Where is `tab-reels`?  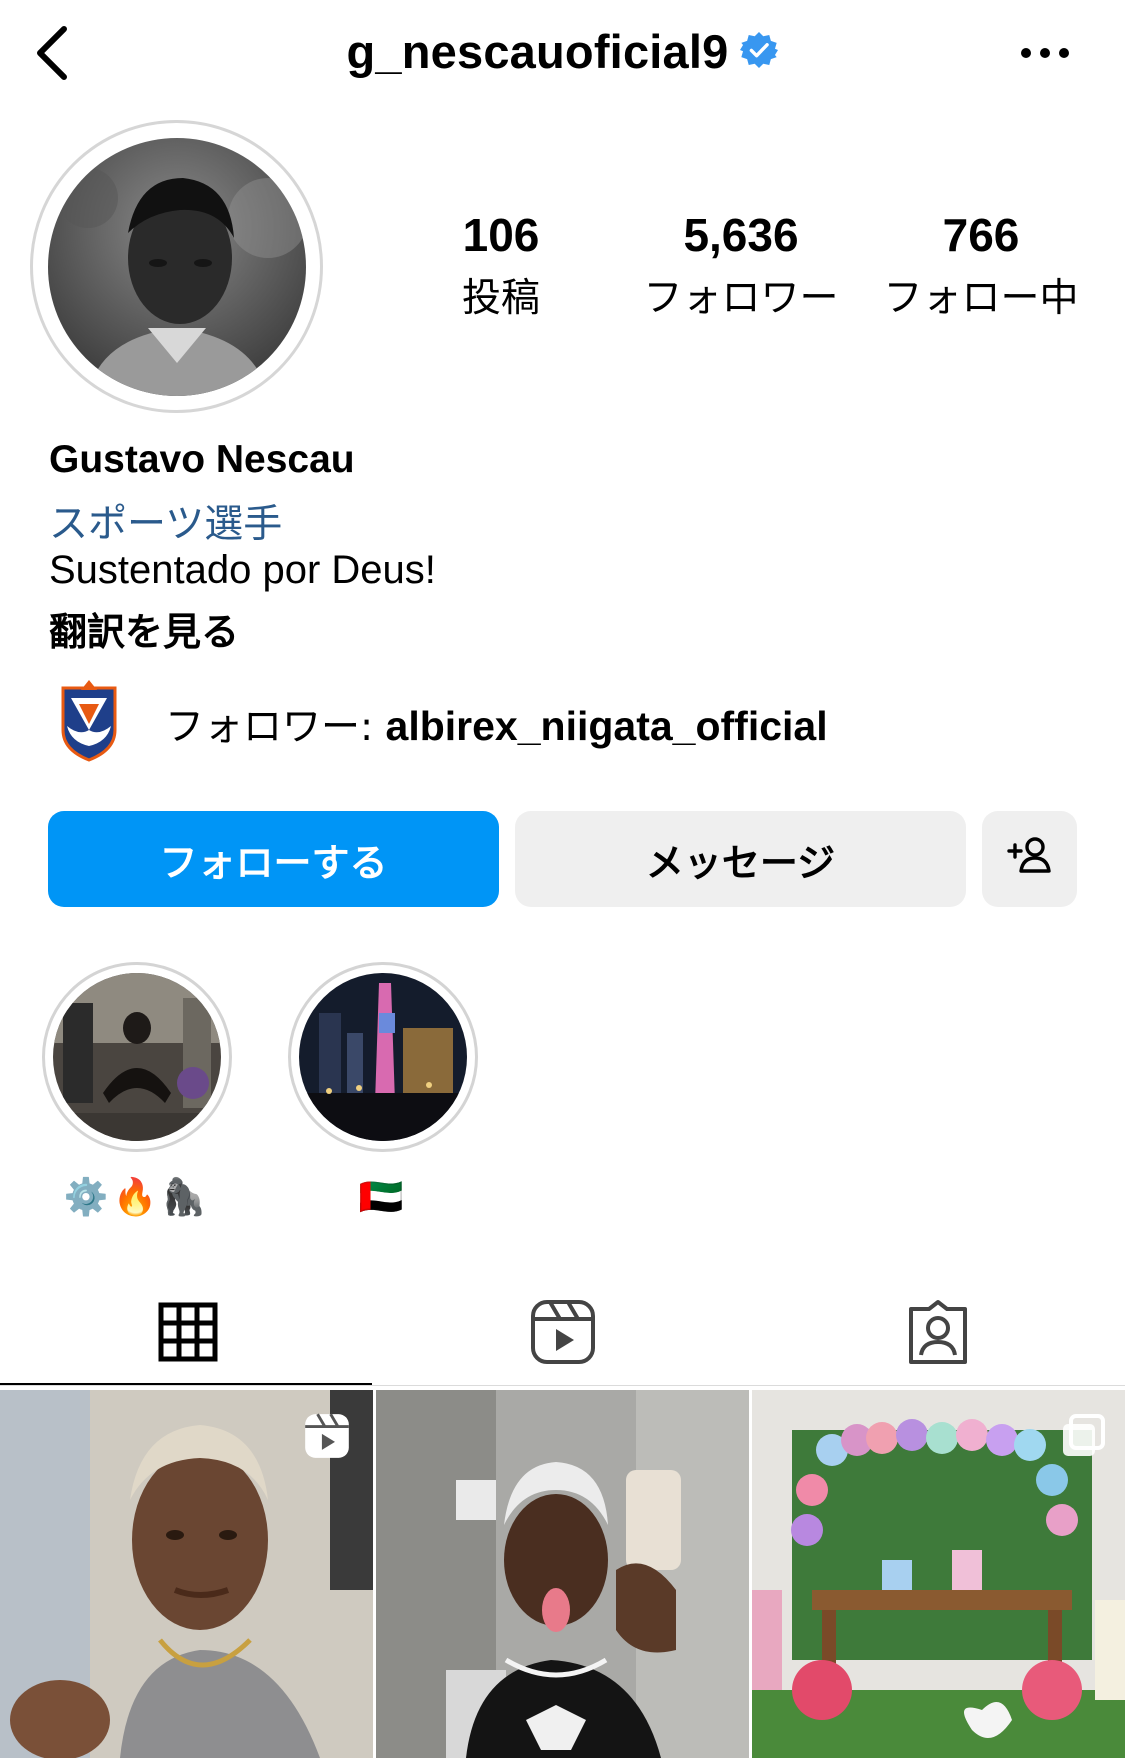
tab-reels is located at coordinates (562, 1334).